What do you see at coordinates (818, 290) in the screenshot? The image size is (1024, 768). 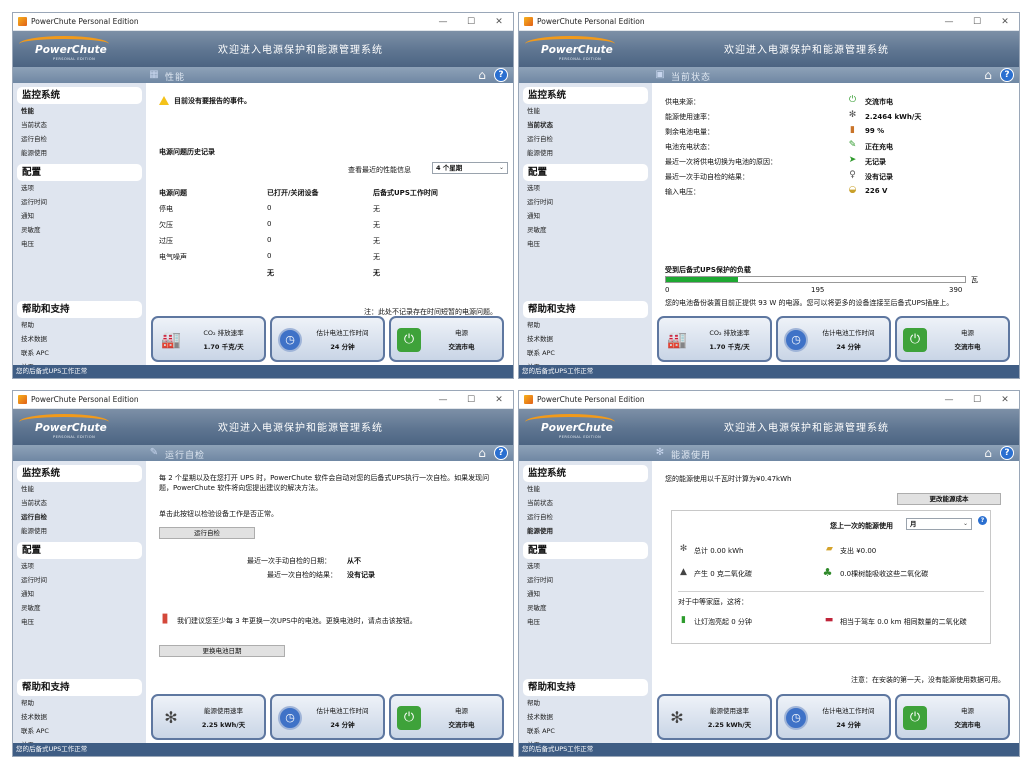 I see `scale-mid: 195` at bounding box center [818, 290].